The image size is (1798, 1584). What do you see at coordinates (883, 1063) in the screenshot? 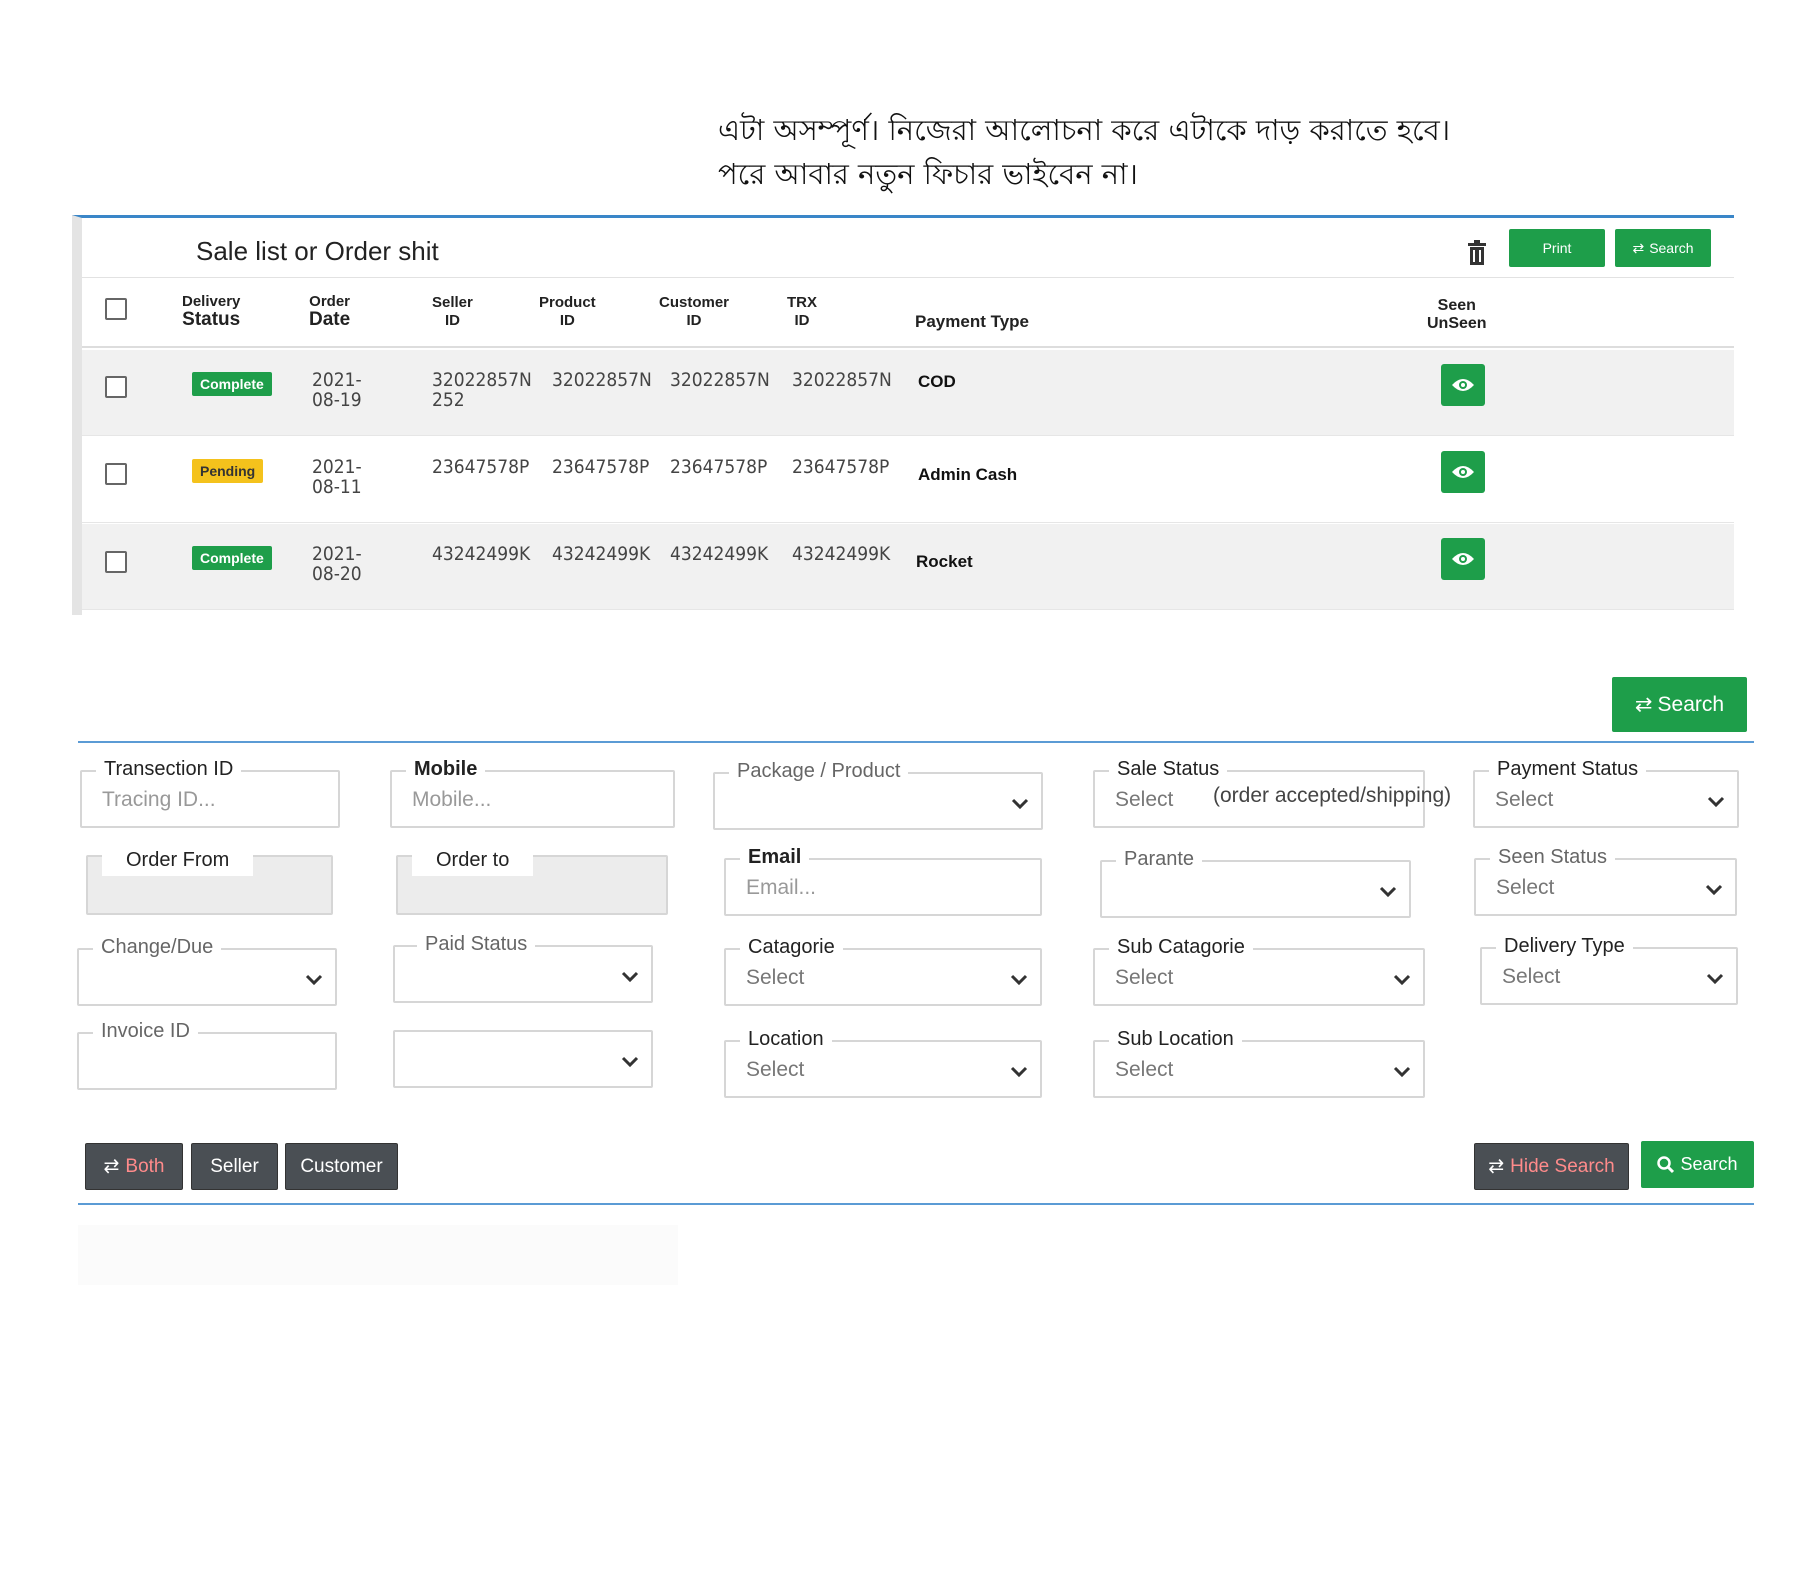
I see `location-select: Location Select` at bounding box center [883, 1063].